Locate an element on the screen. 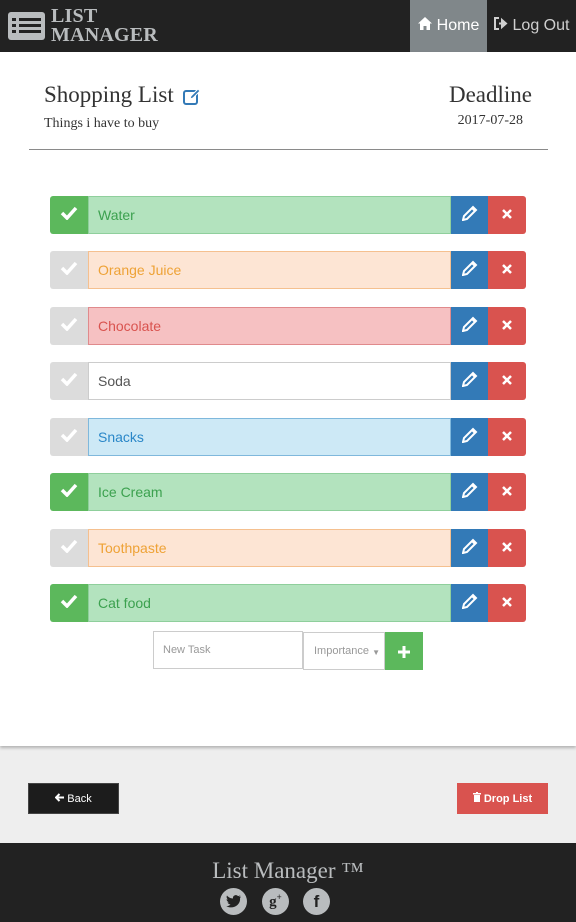  brand-line-2: MANAGER is located at coordinates (104, 35).